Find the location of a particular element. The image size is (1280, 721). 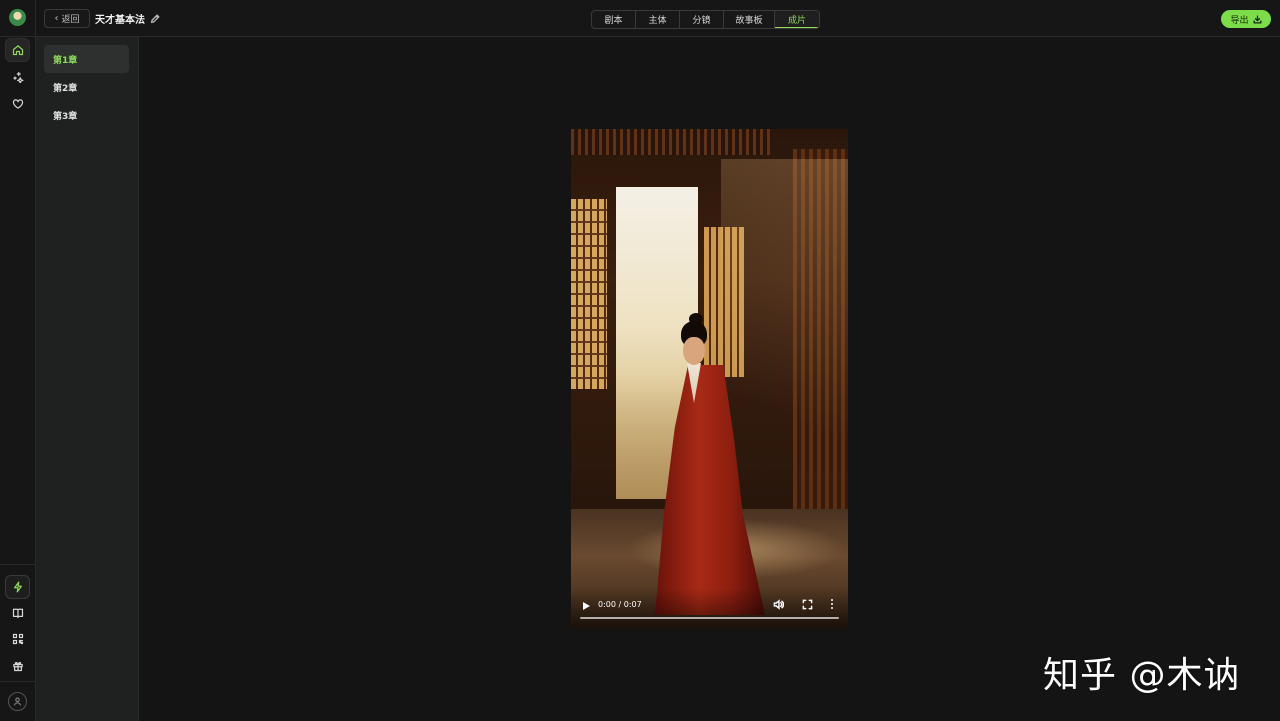

play-icon is located at coordinates (586, 606).